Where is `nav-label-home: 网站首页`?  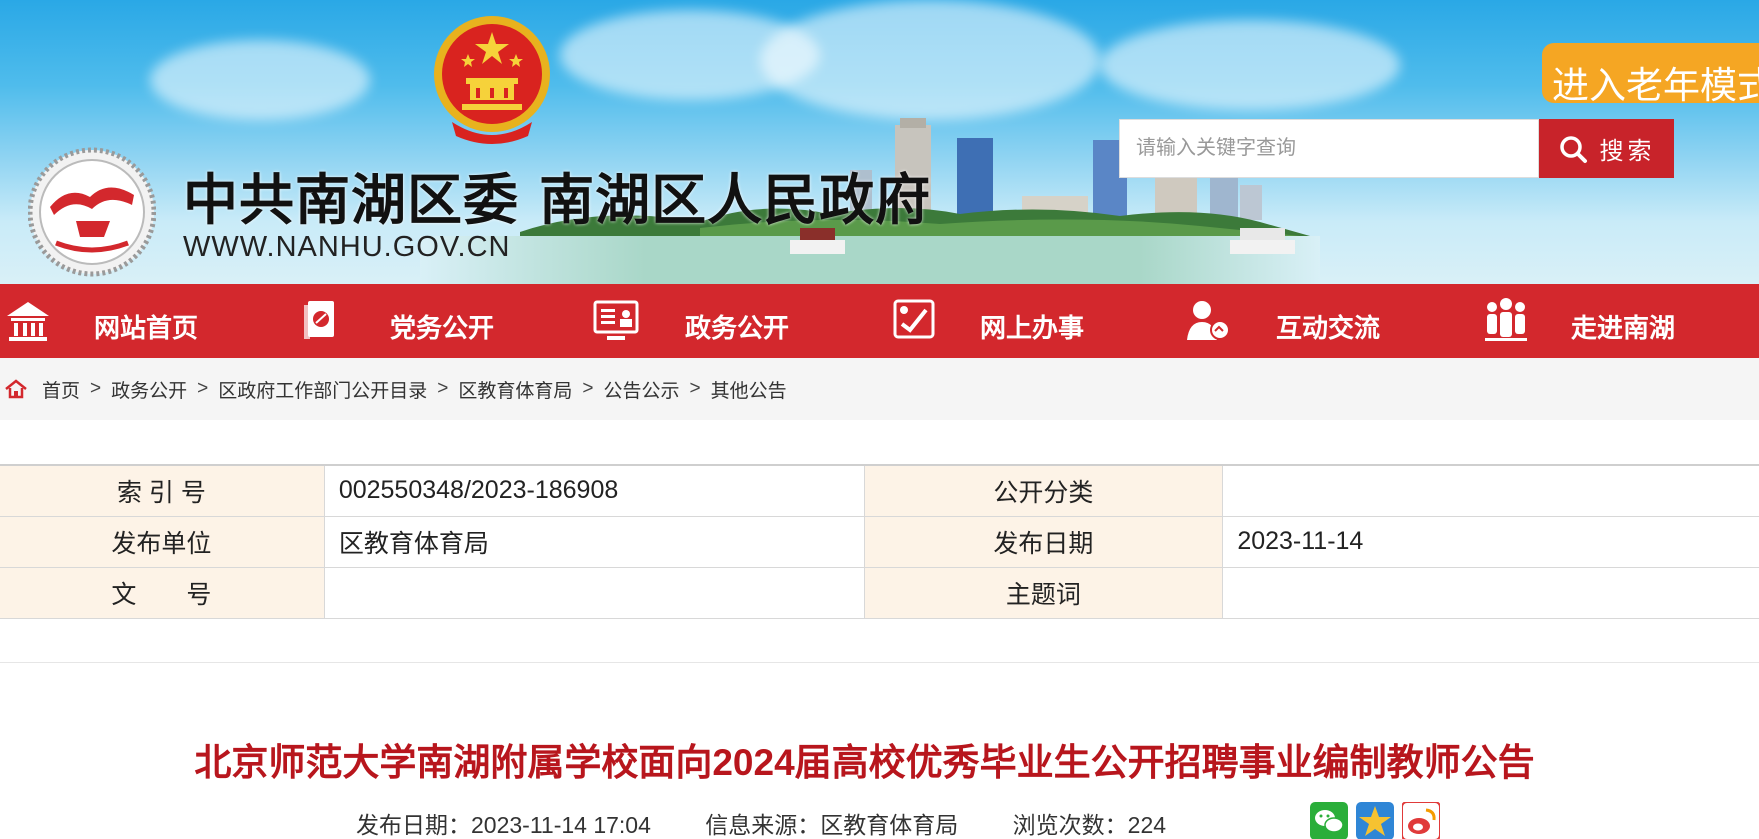
nav-label-home: 网站首页 is located at coordinates (146, 328).